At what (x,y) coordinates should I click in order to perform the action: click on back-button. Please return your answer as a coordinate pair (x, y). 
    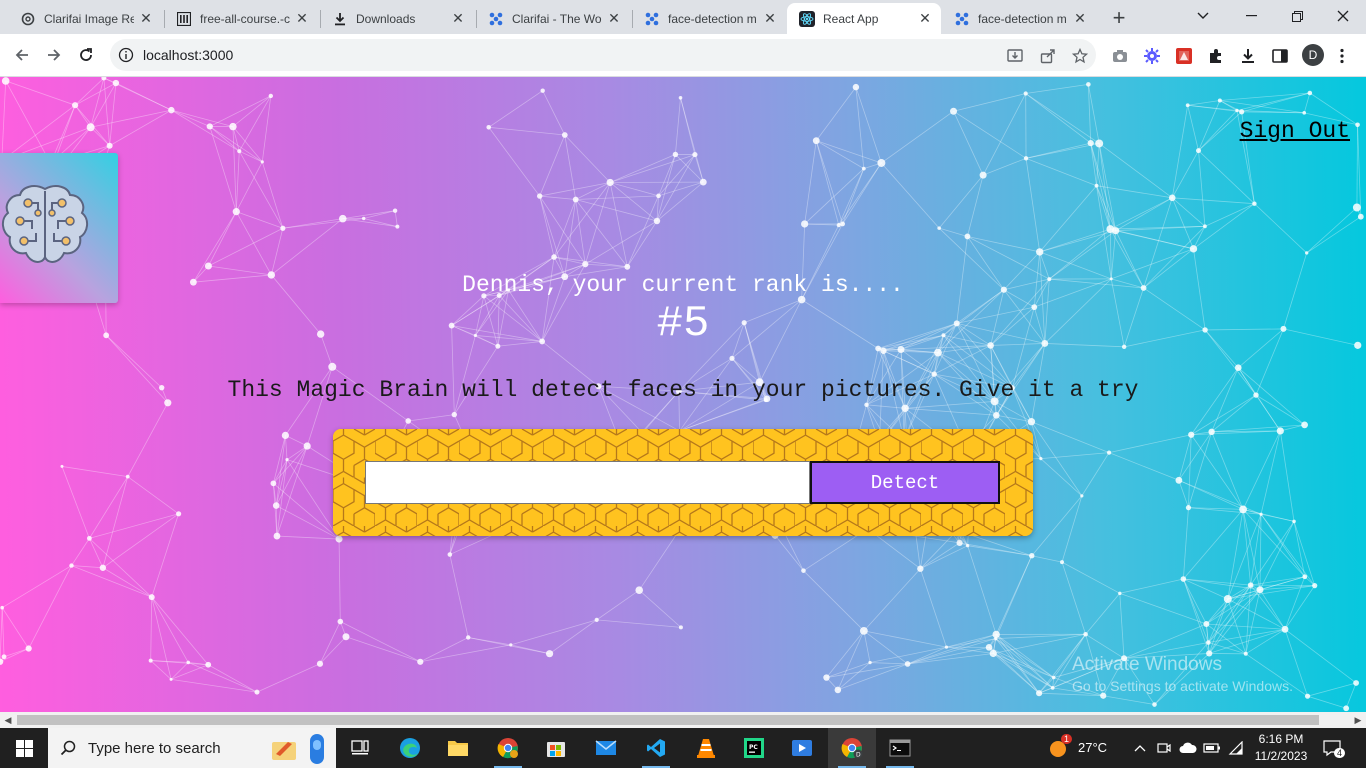
    Looking at the image, I should click on (22, 55).